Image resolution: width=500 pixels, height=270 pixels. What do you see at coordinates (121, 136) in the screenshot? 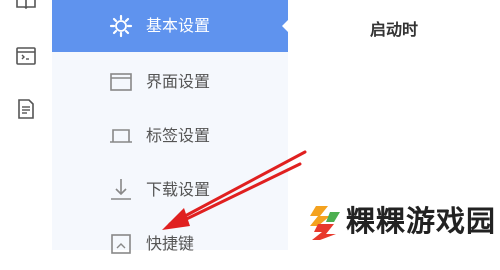
I see `tab-icon` at bounding box center [121, 136].